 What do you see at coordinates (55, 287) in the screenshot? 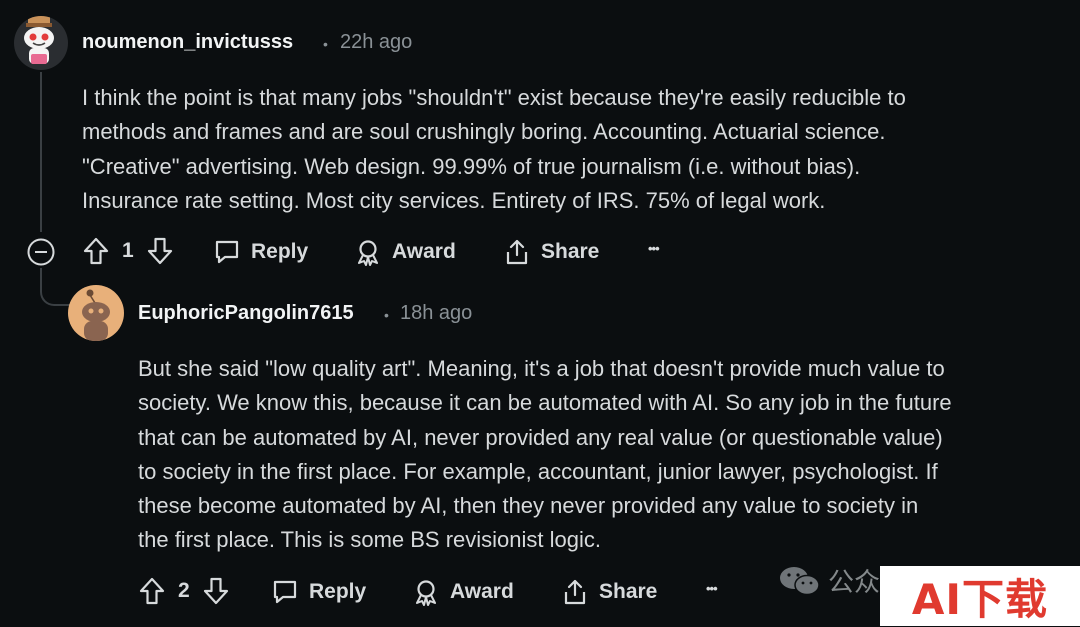
I see `thread-line-curve` at bounding box center [55, 287].